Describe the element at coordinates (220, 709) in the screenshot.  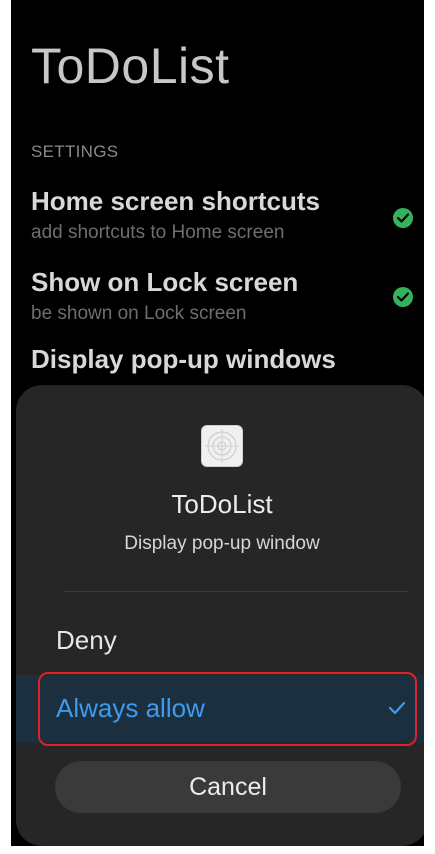
I see `option-always-allow: Always allow` at that location.